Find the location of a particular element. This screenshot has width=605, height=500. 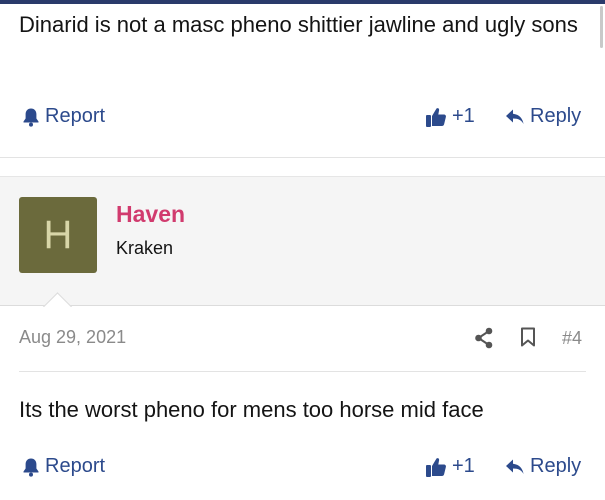

avatar: H is located at coordinates (58, 235).